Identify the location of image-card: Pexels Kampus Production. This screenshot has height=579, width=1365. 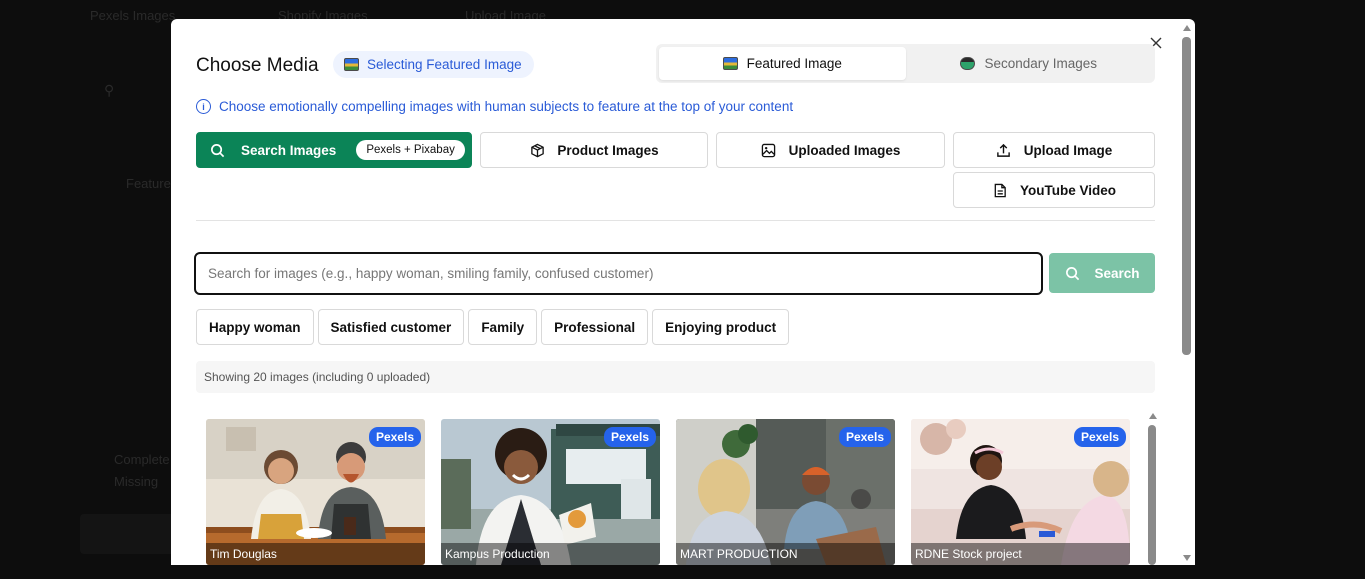
(550, 492).